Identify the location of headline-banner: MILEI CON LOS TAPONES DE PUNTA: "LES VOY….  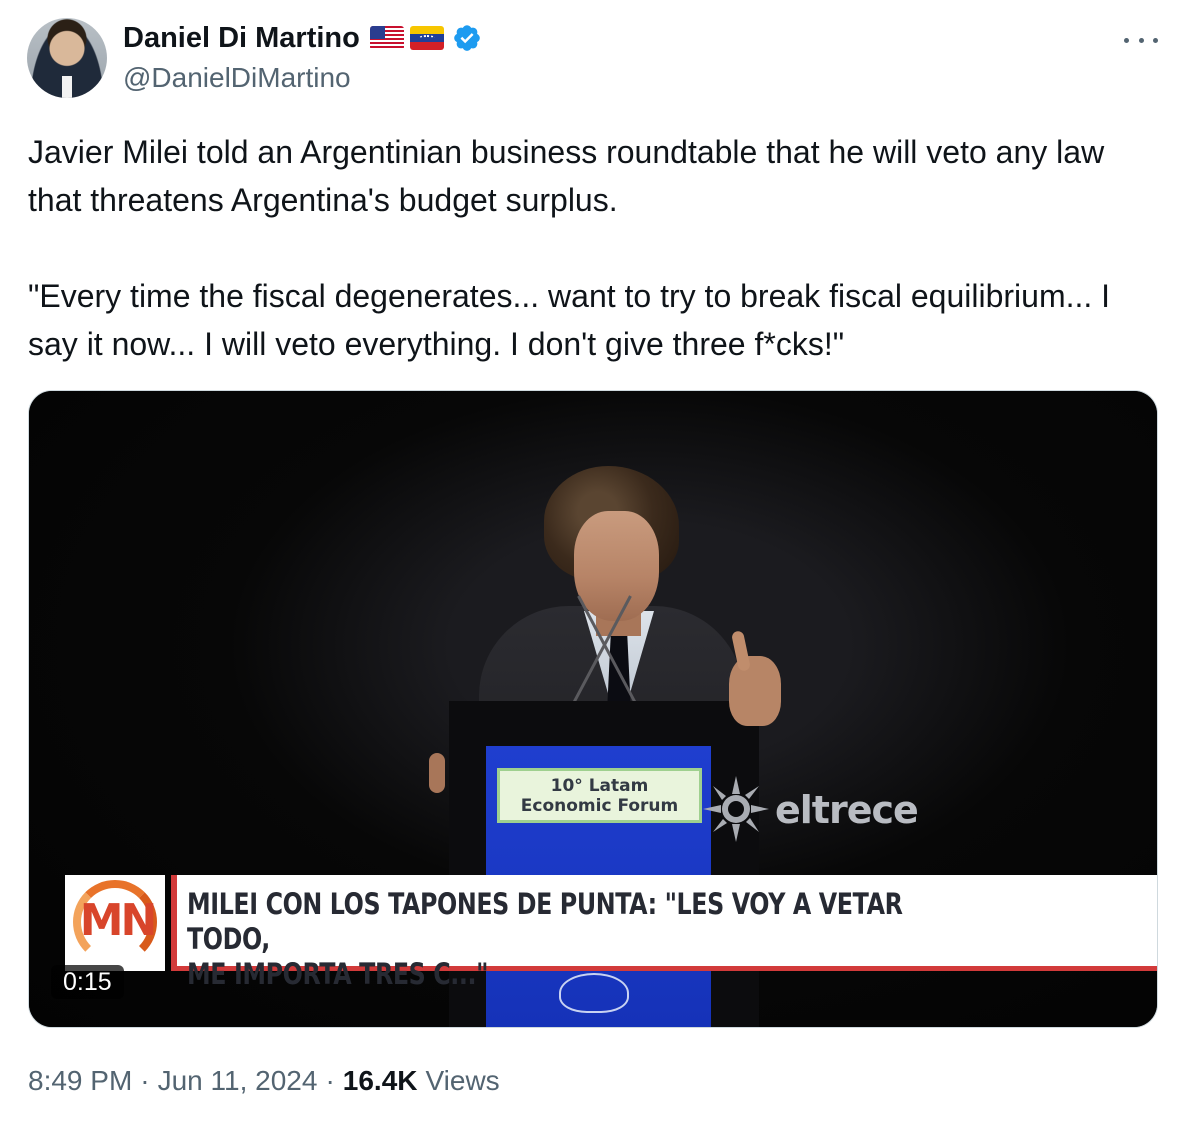
(664, 933).